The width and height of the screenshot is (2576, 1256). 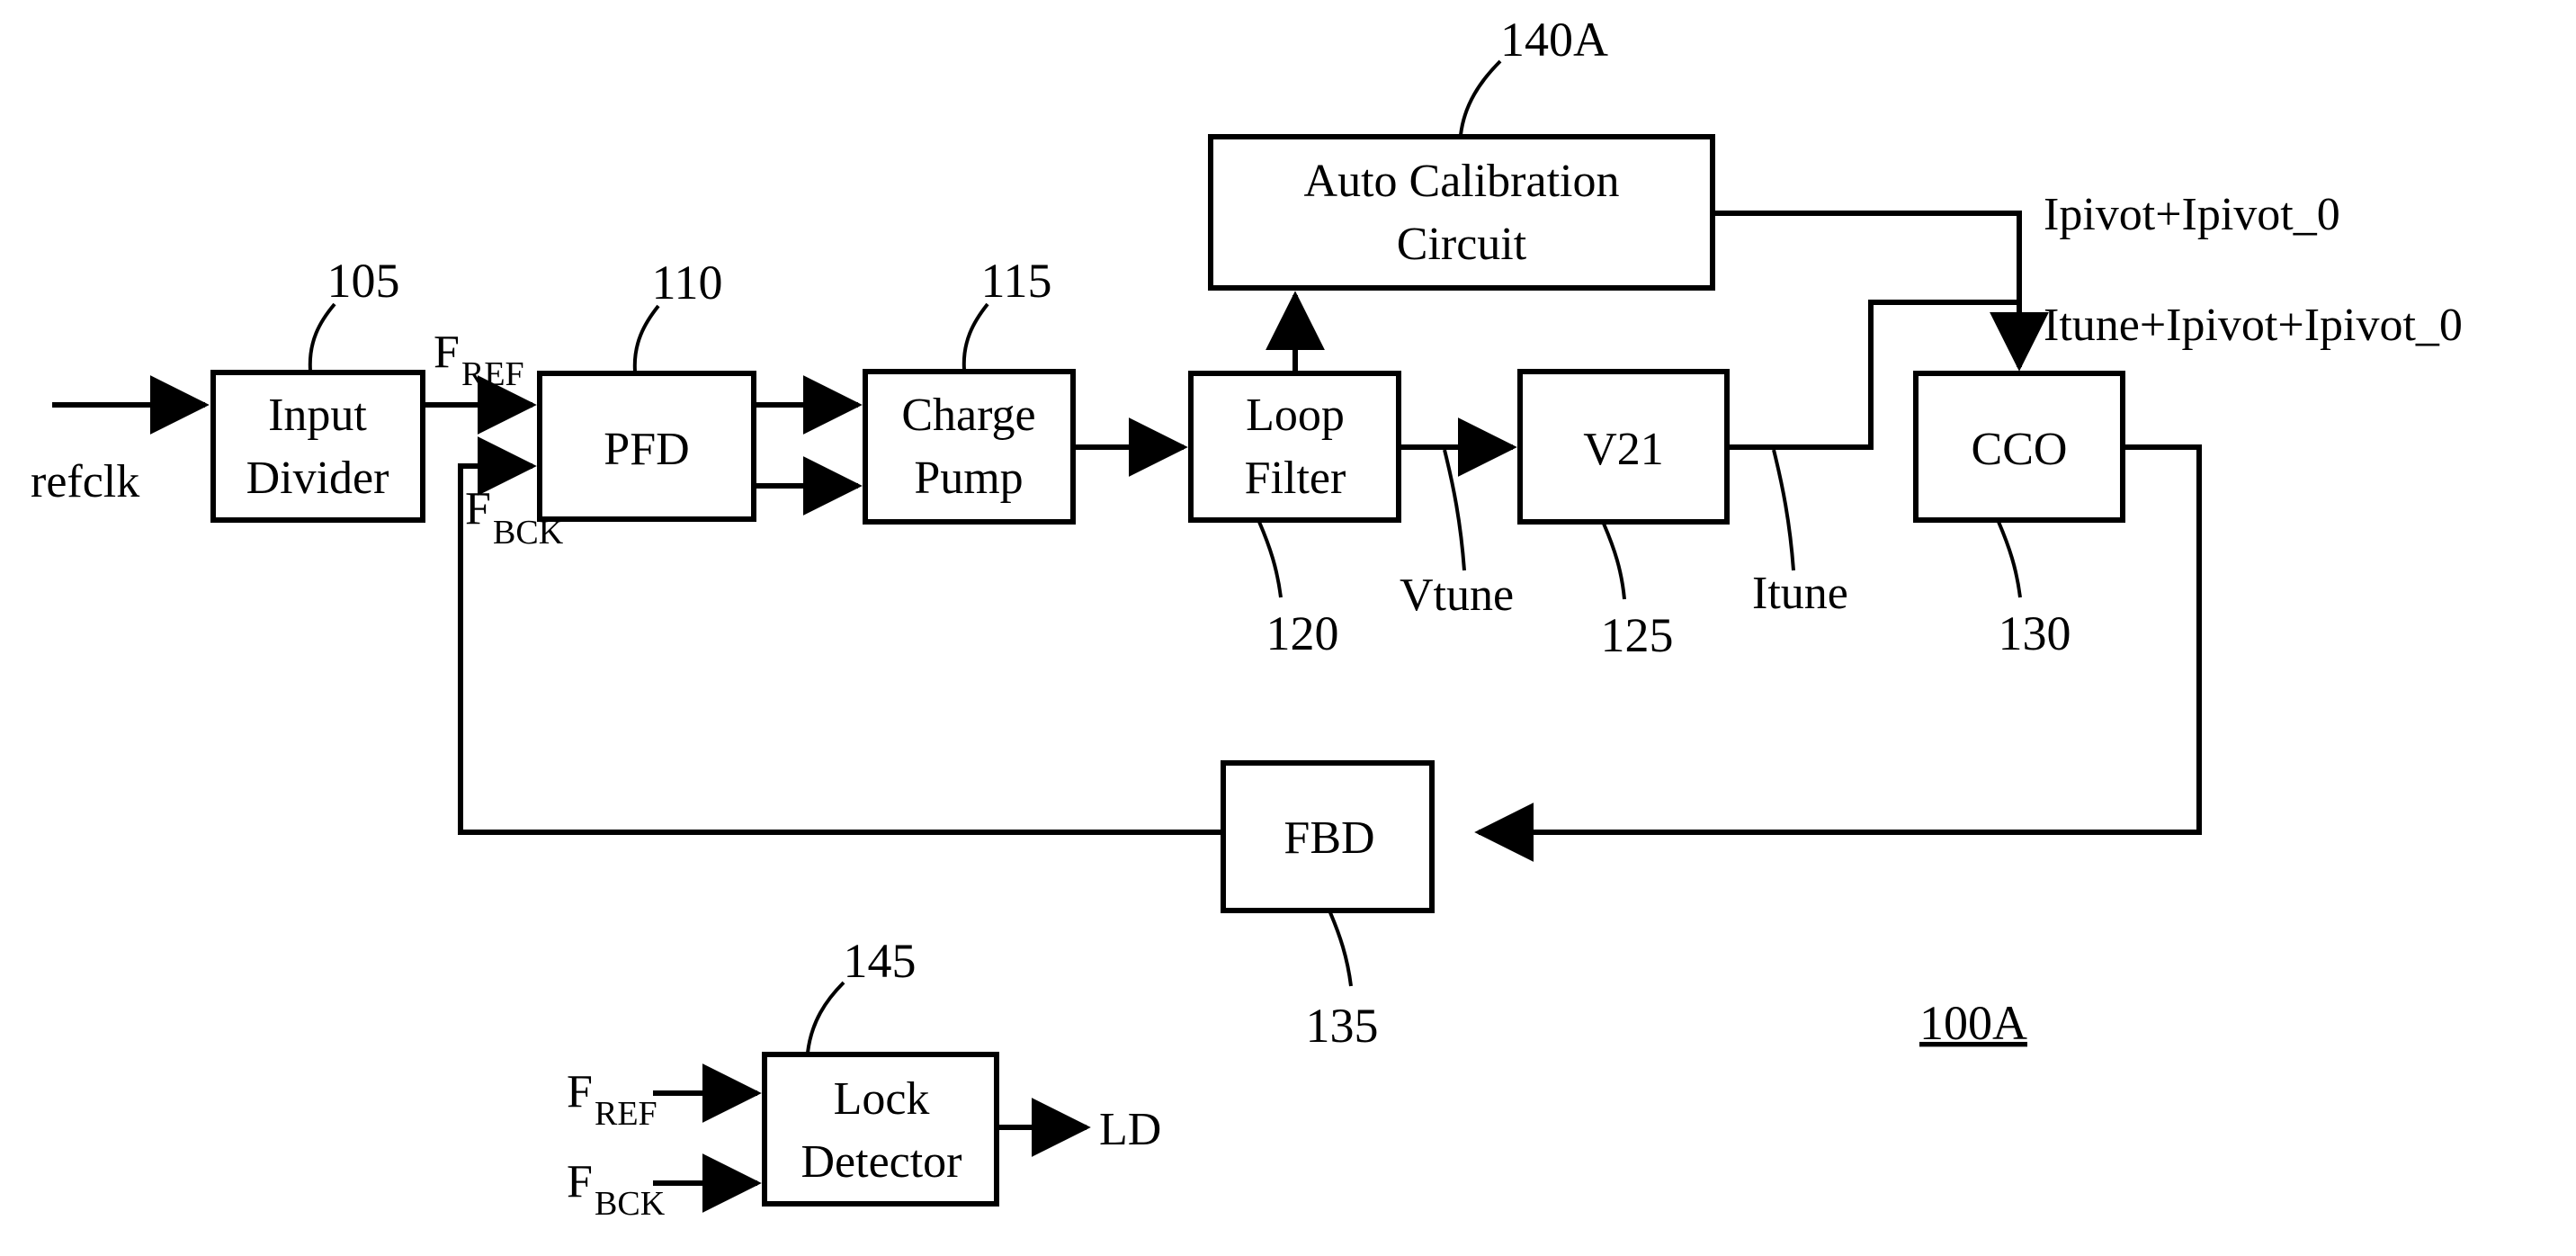 What do you see at coordinates (2020, 449) in the screenshot?
I see `block-cco-label: CCO` at bounding box center [2020, 449].